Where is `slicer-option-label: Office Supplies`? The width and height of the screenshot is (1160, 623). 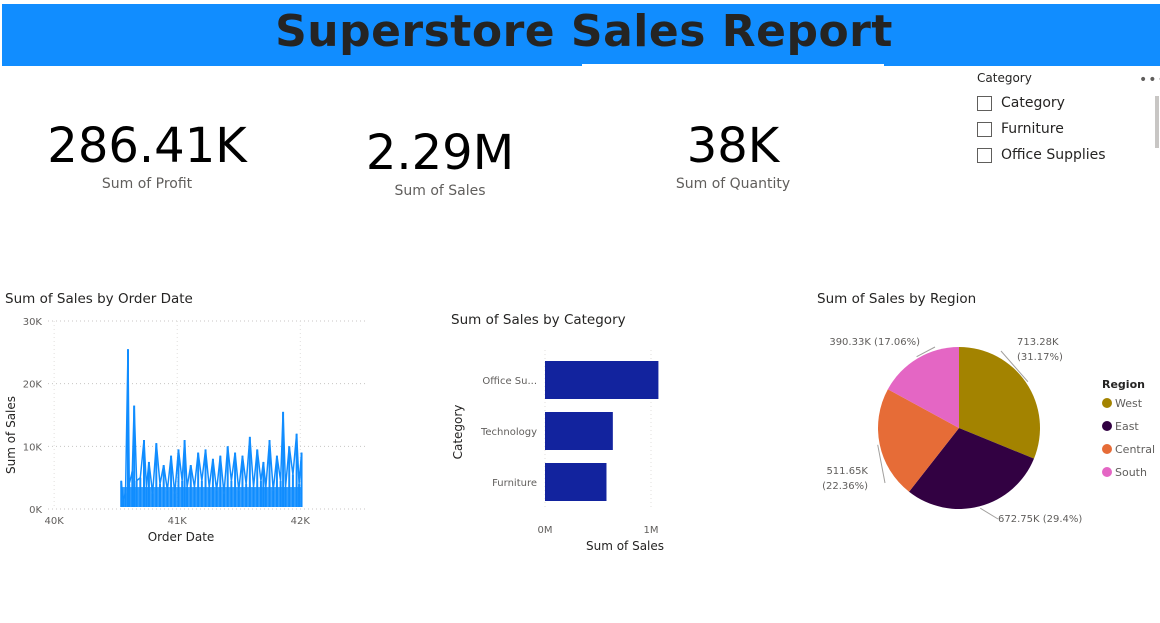
slicer-option-label: Office Supplies is located at coordinates (1053, 155).